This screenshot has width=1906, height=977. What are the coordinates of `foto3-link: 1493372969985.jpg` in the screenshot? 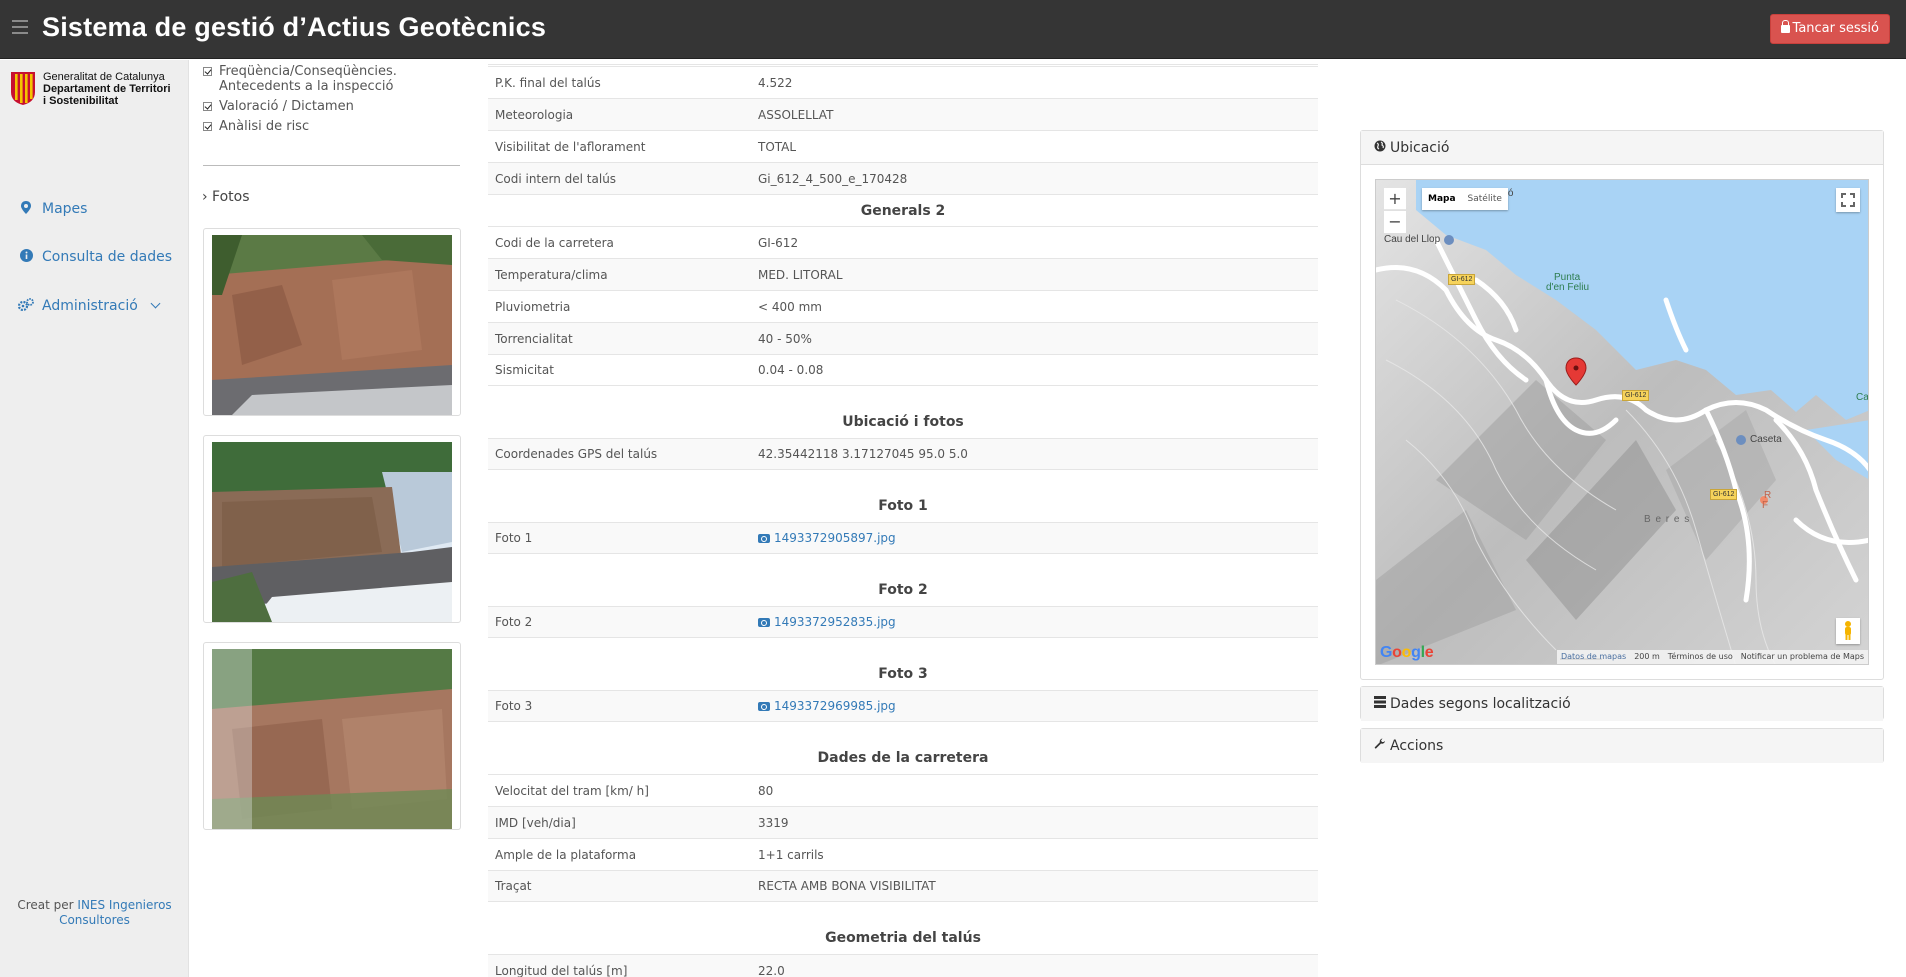 It's located at (827, 706).